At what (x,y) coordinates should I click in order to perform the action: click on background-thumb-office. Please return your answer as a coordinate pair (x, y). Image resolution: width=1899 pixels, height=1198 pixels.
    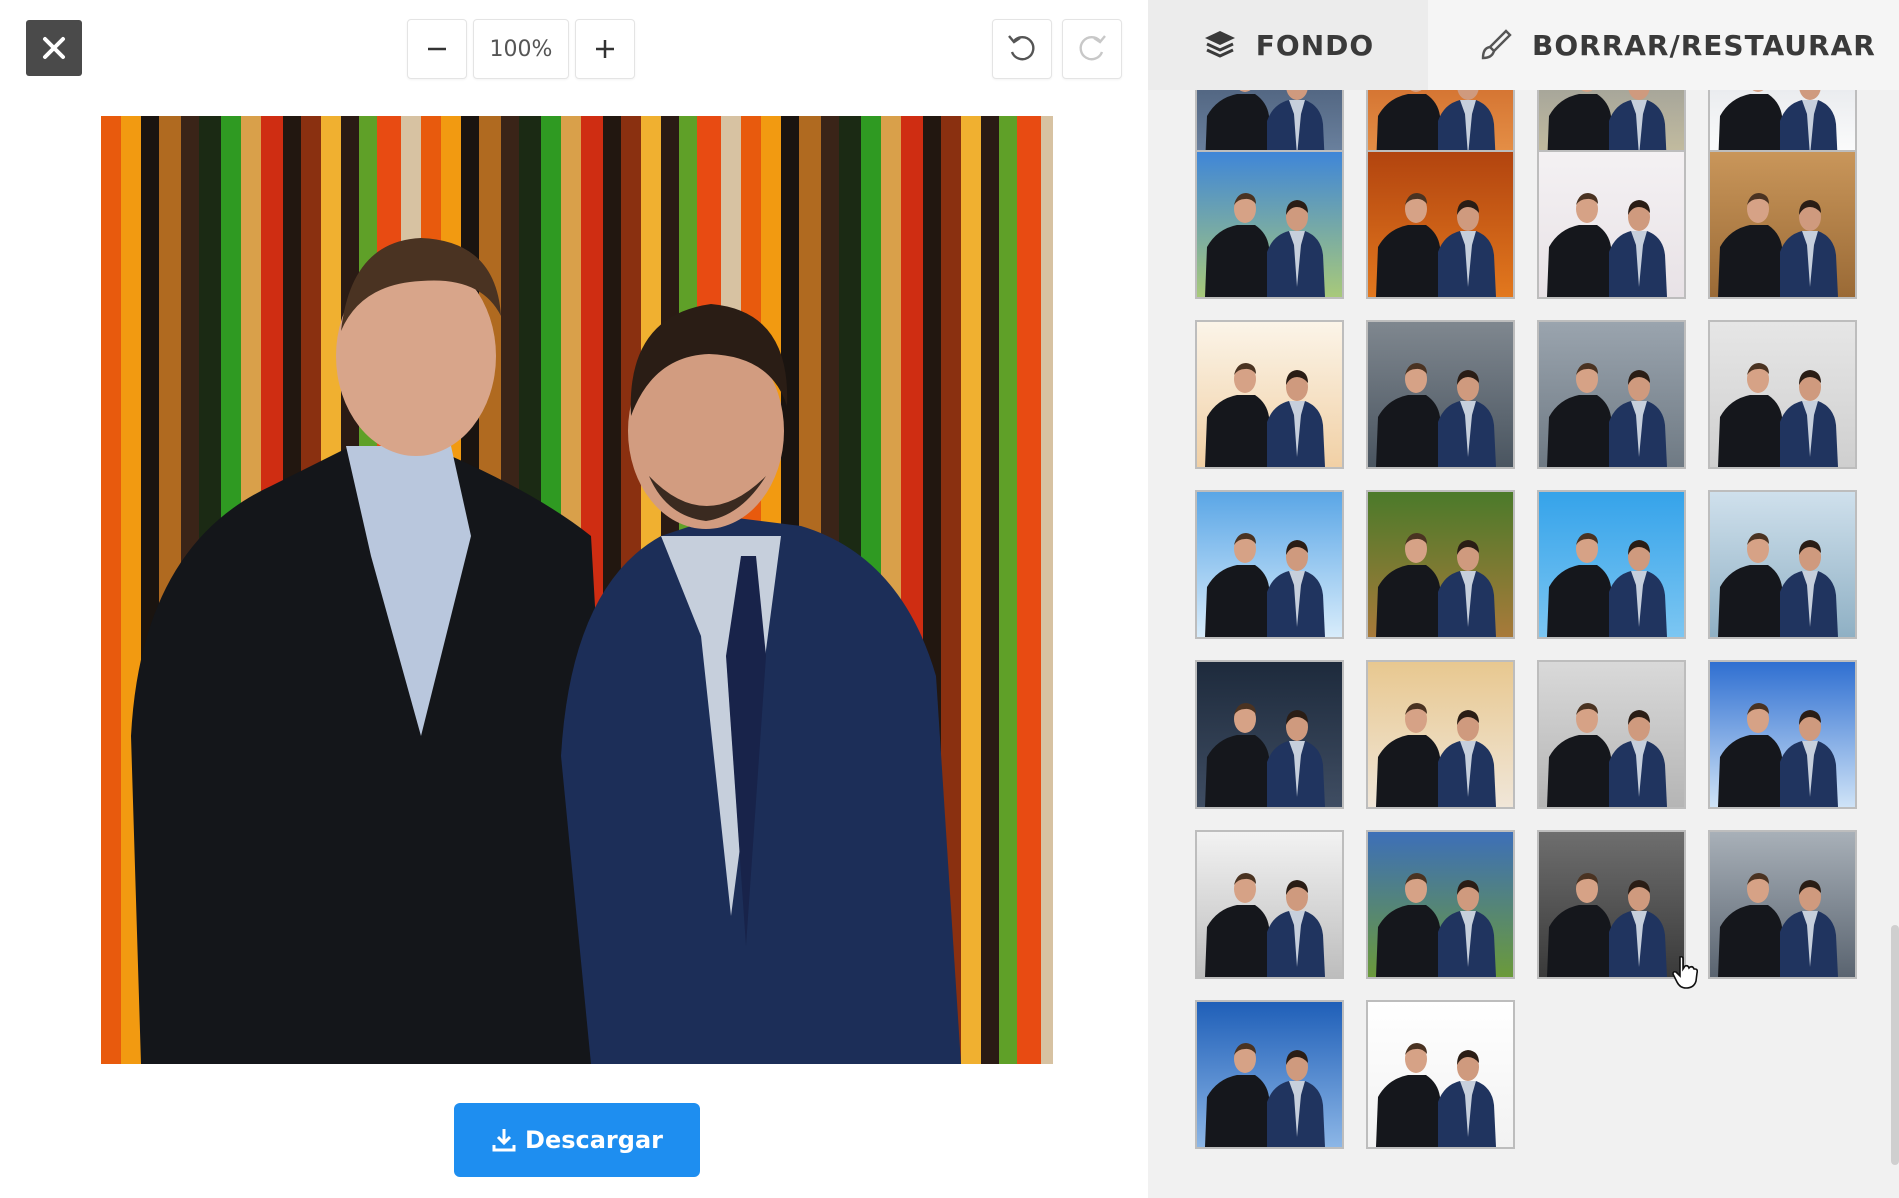
    Looking at the image, I should click on (1611, 734).